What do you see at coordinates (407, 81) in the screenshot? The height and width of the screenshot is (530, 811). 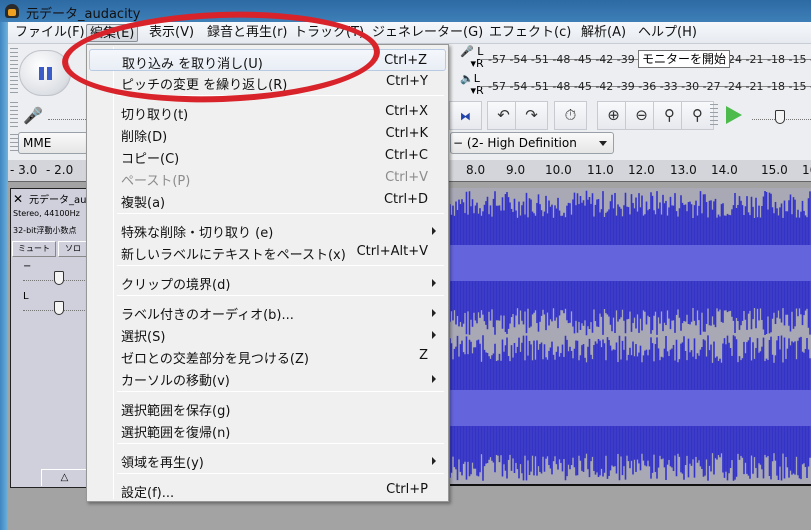 I see `menu-item-shortcut: Ctrl+Y` at bounding box center [407, 81].